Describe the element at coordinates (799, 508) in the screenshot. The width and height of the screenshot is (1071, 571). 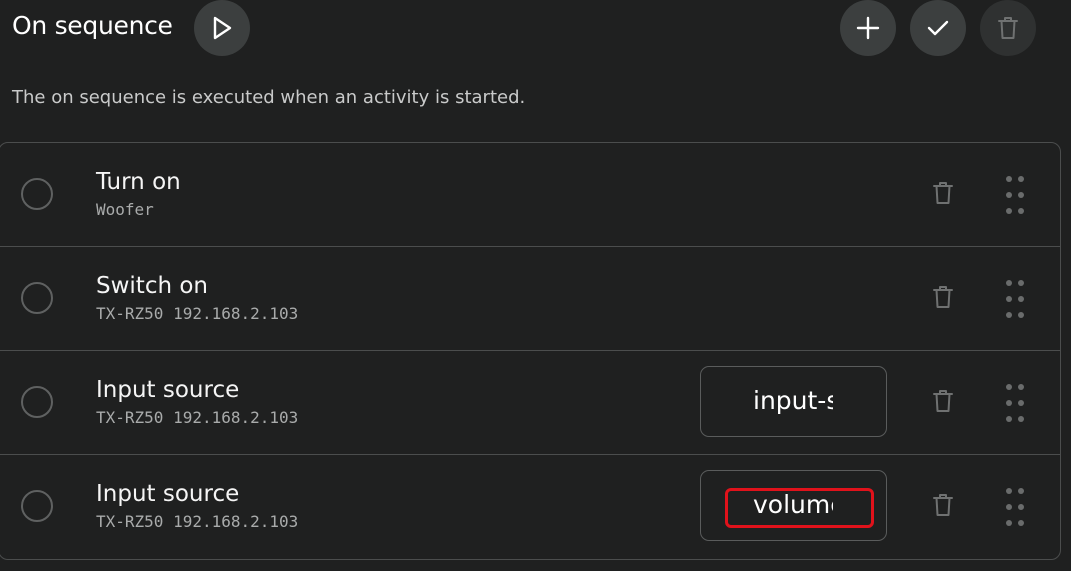
I see `highlight-box` at that location.